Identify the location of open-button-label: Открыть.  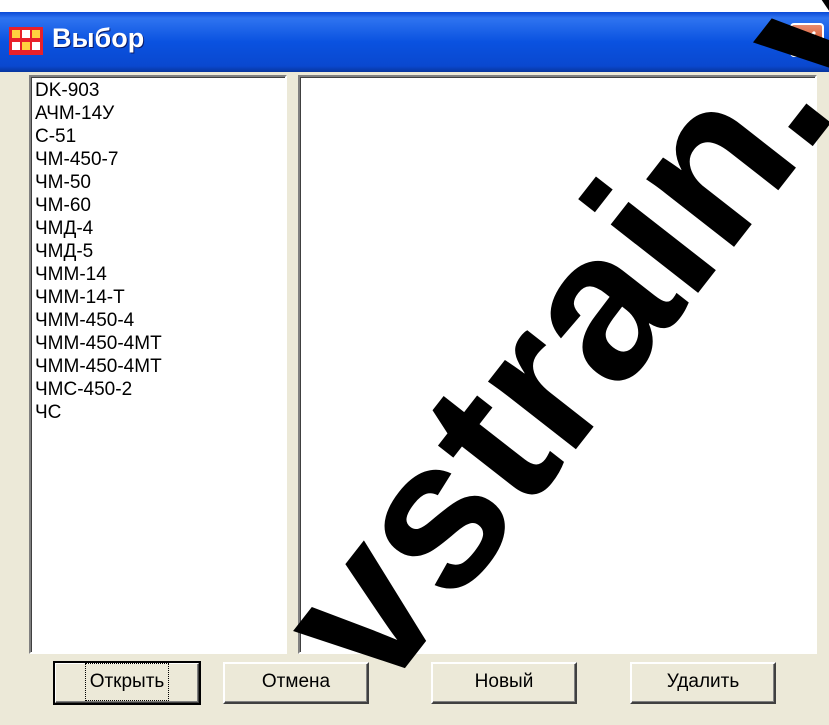
(127, 682).